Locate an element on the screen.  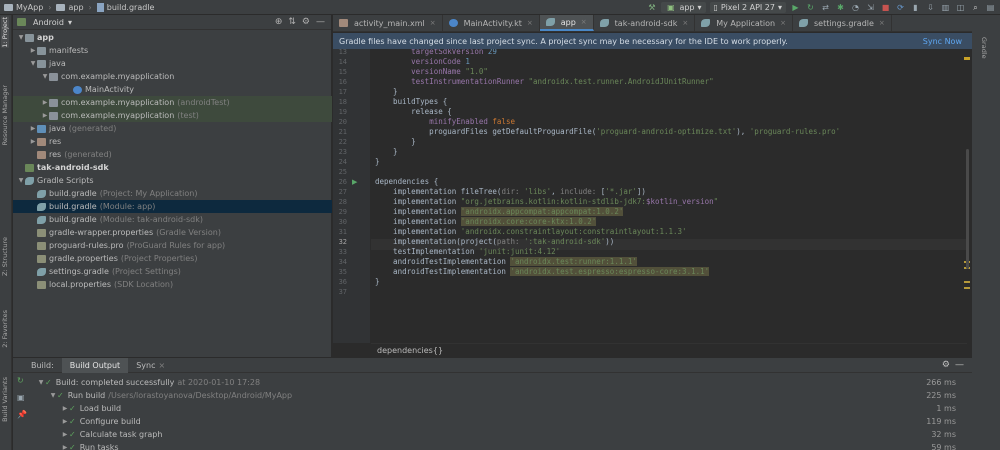
chevron-down-icon: ▾ is located at coordinates (70, 22).